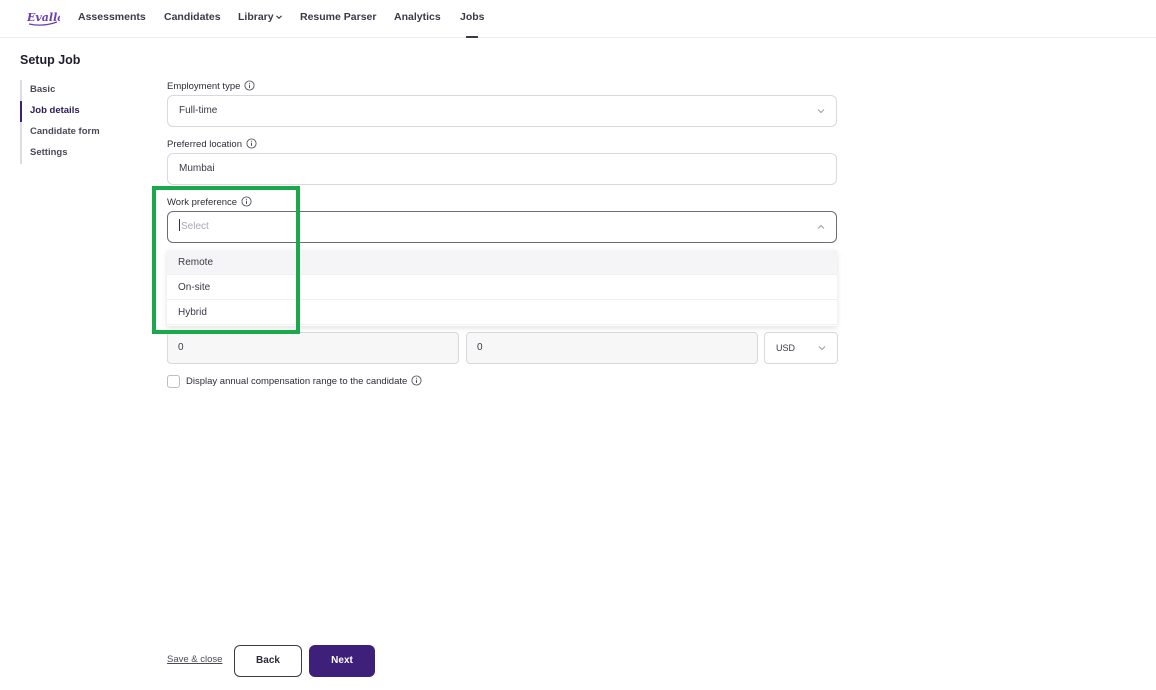 Image resolution: width=1156 pixels, height=690 pixels. What do you see at coordinates (480, 347) in the screenshot?
I see `compensation-max-value: 0` at bounding box center [480, 347].